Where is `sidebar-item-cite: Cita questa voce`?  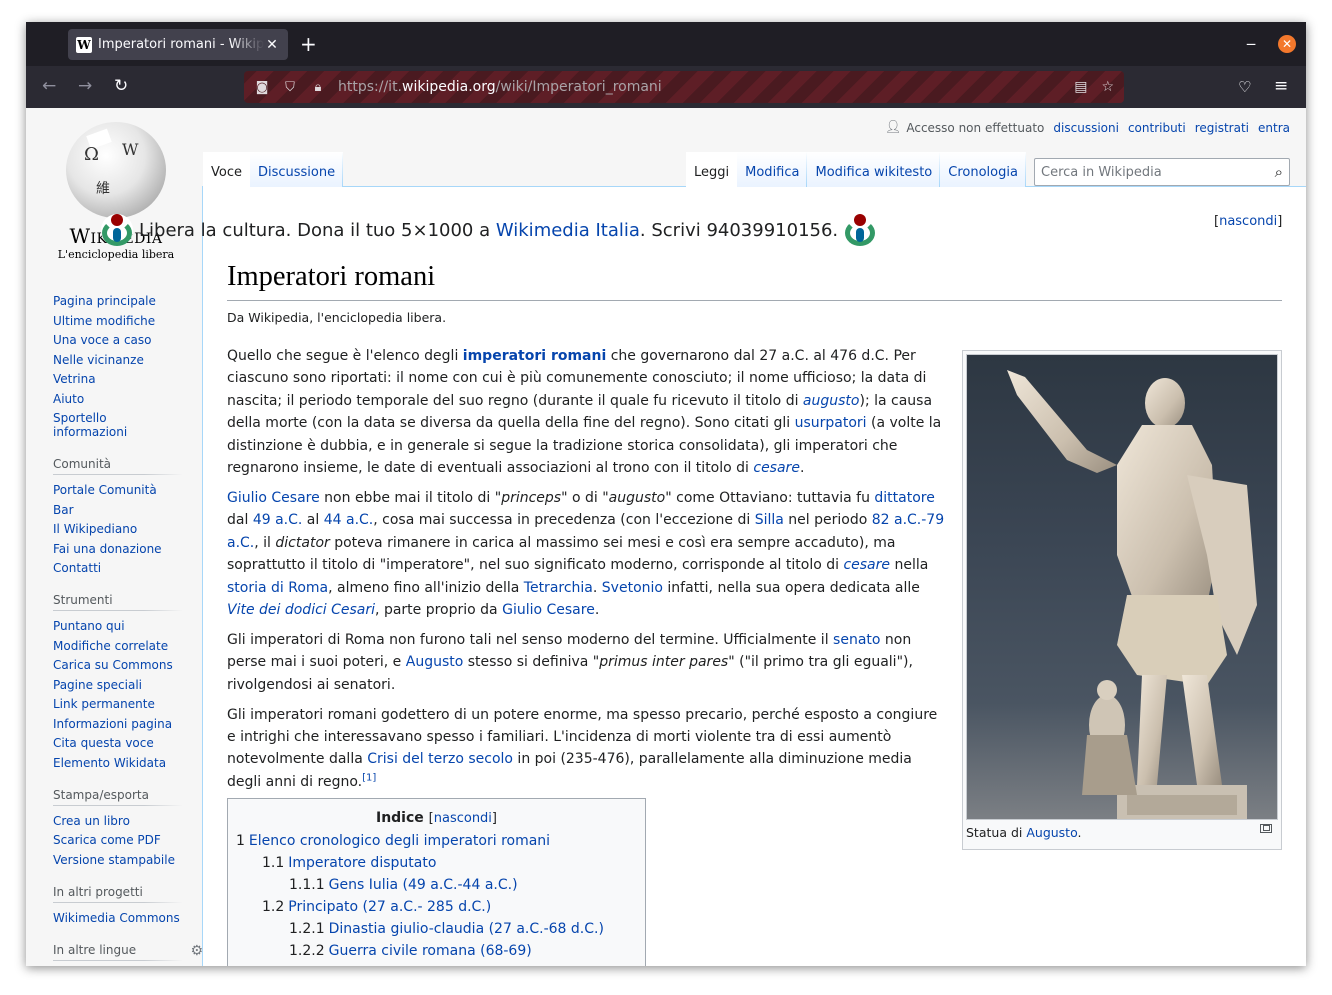 sidebar-item-cite: Cita questa voce is located at coordinates (118, 743).